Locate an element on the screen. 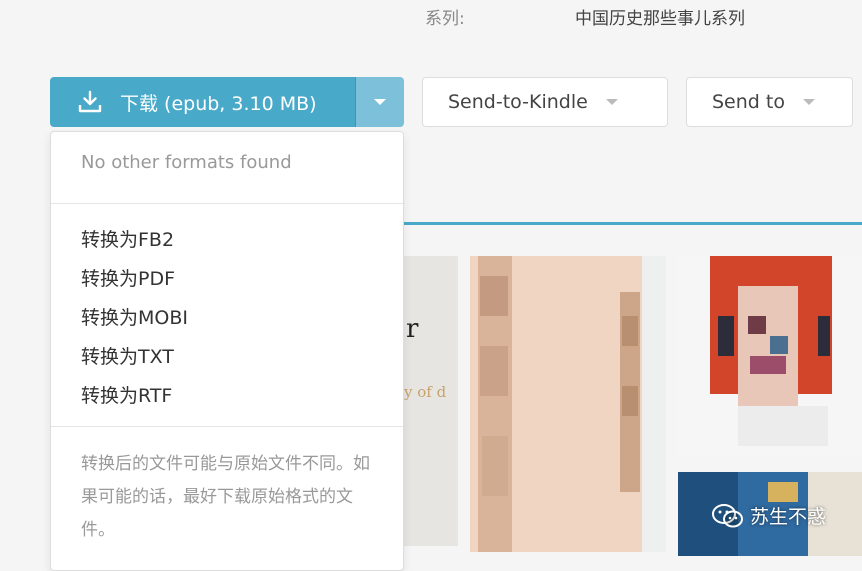 This screenshot has height=571, width=862. download-button-label: 下载 (epub, 3.10 MB) is located at coordinates (218, 103).